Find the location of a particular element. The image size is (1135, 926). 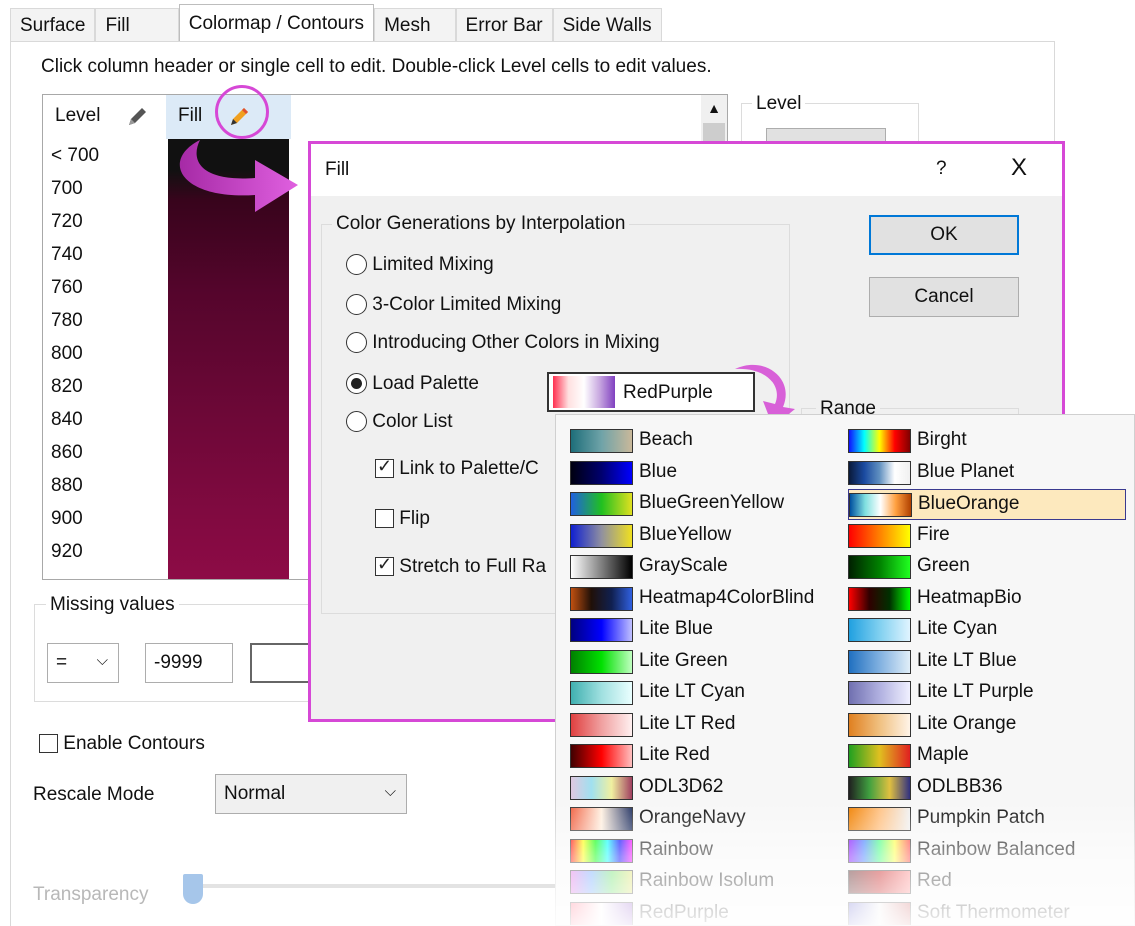

help-button: ? is located at coordinates (941, 169).